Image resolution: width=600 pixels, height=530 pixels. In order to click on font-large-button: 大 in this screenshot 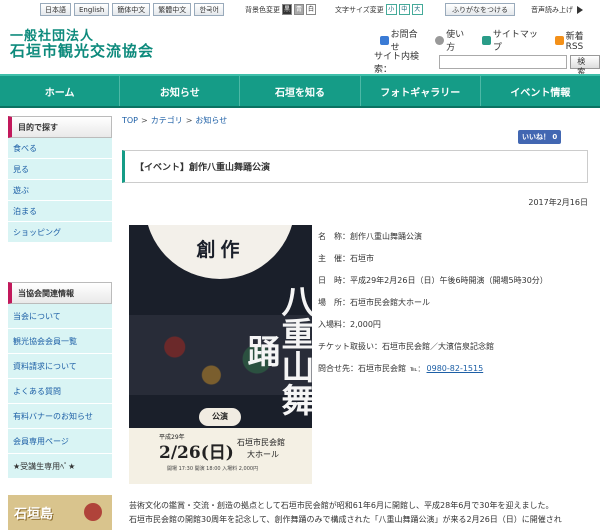, I will do `click(417, 9)`.